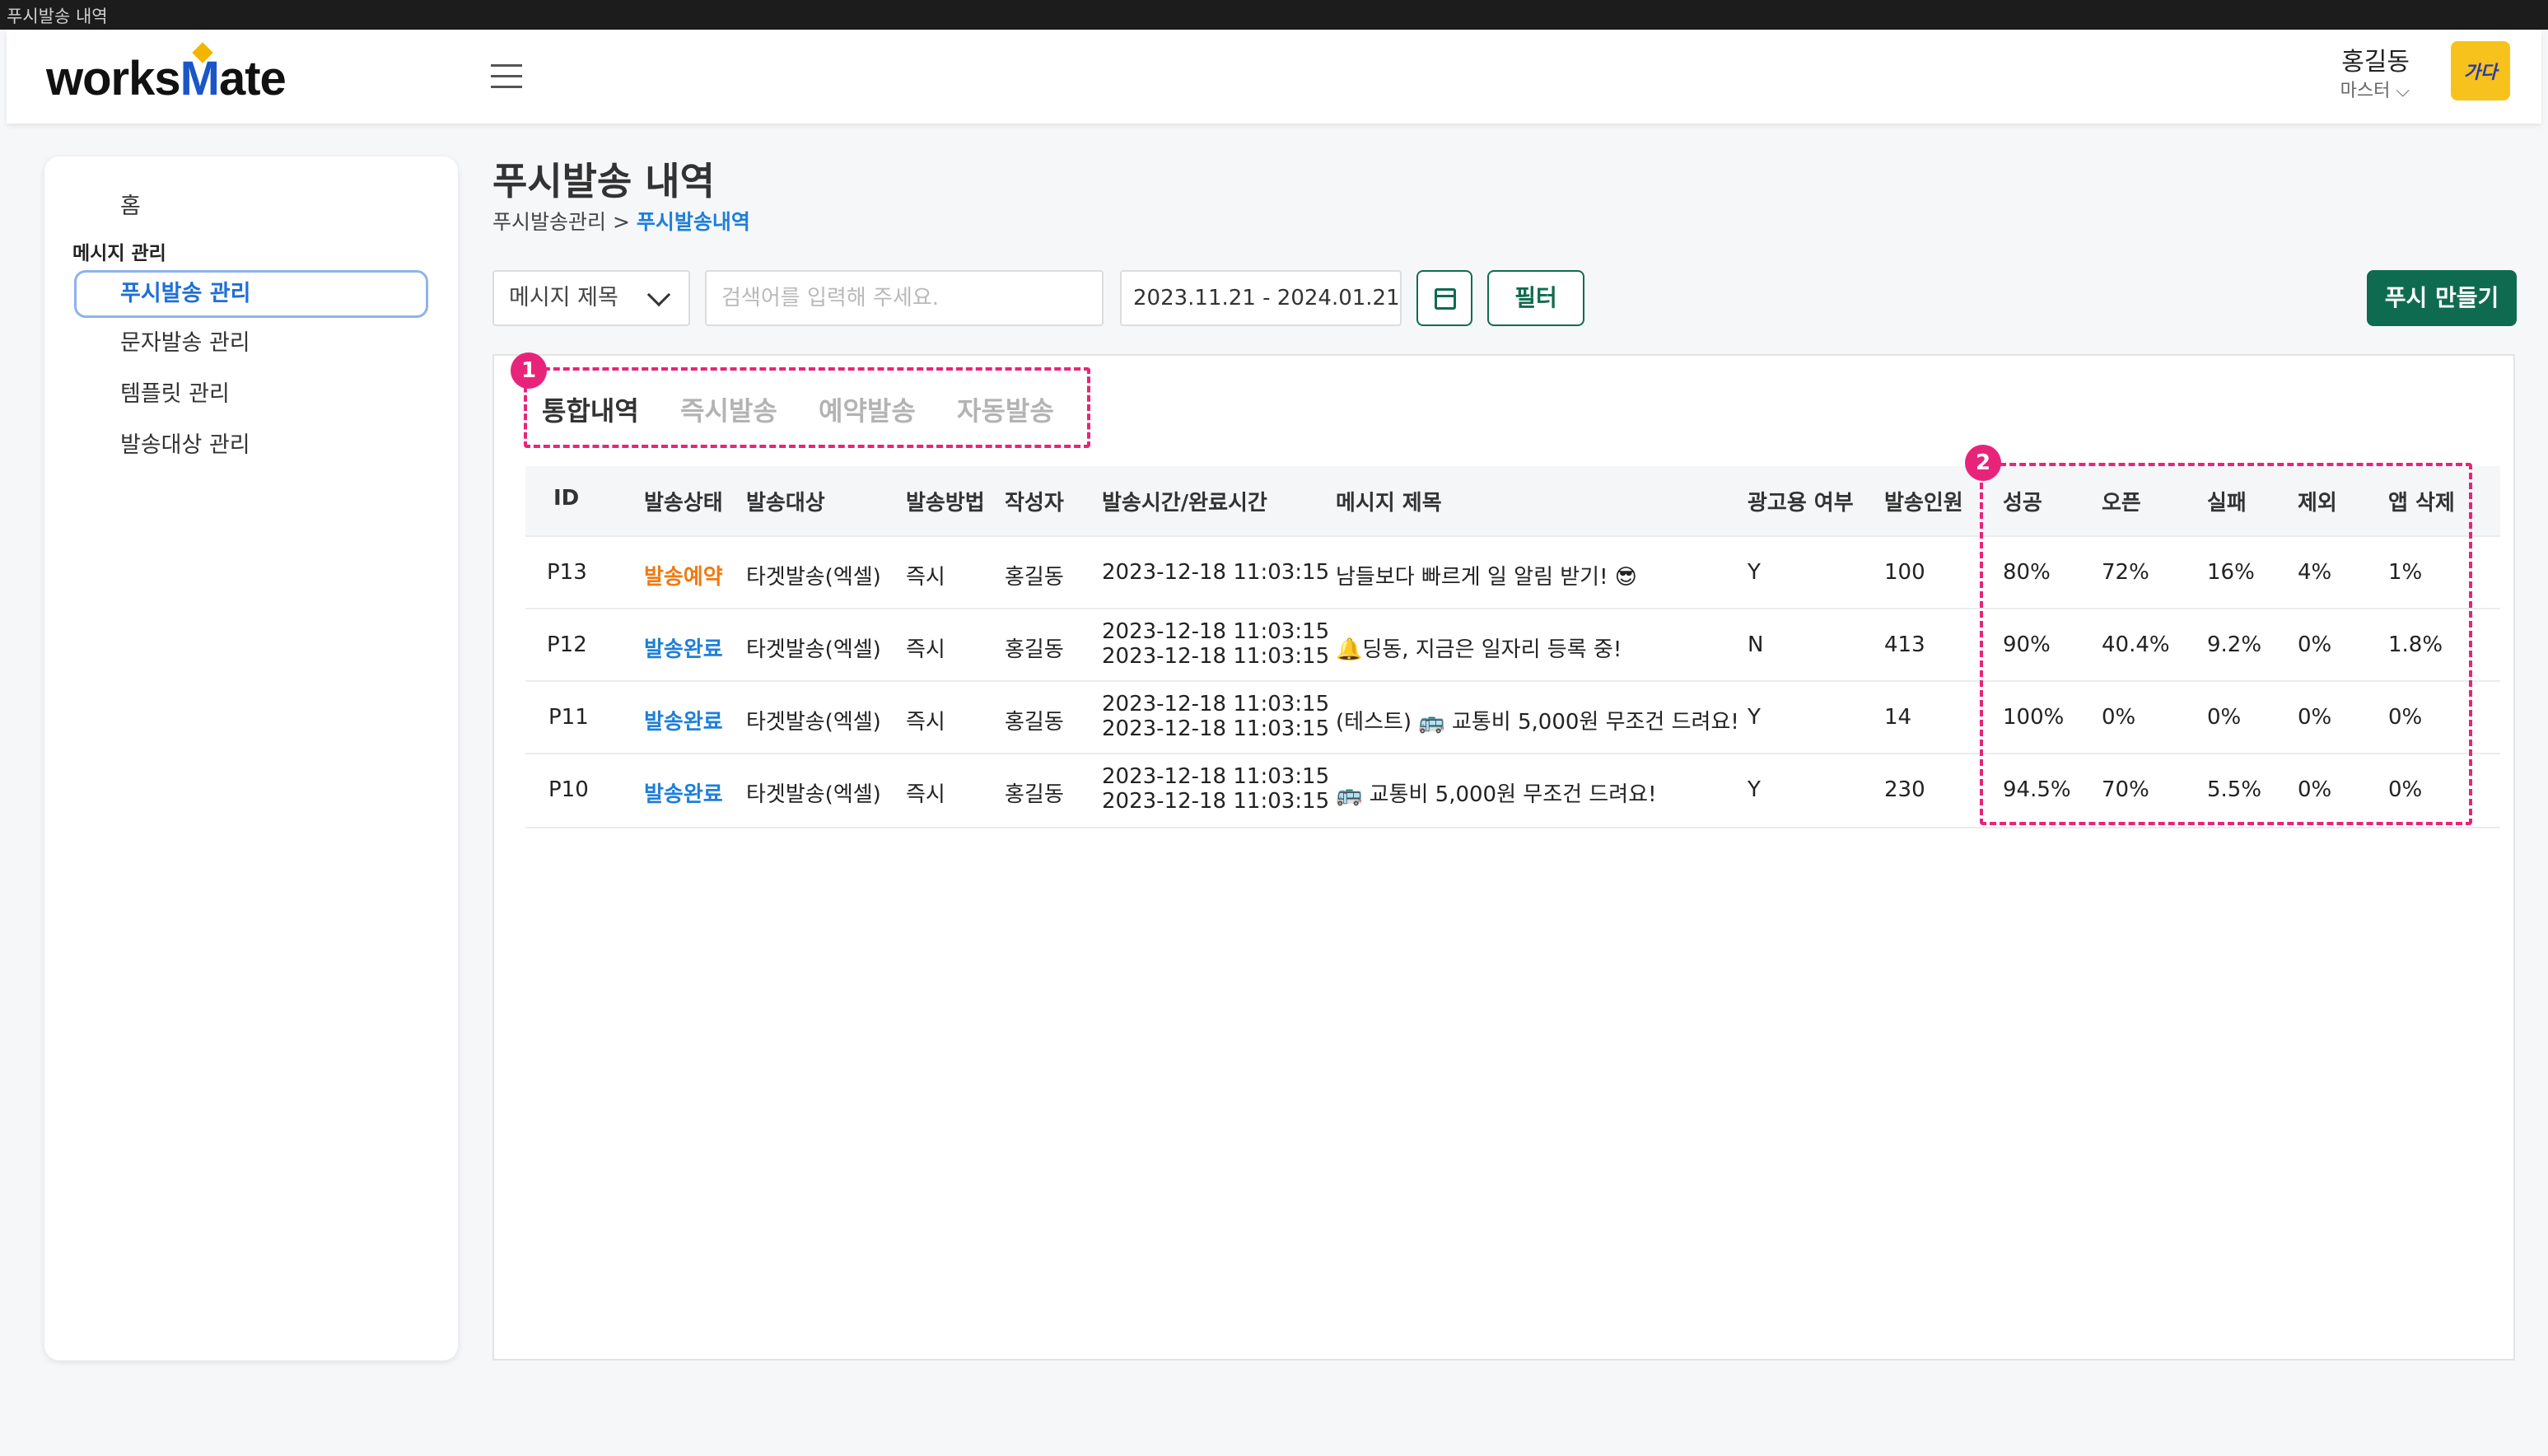  What do you see at coordinates (1537, 720) in the screenshot?
I see `cell-title: (테스트) 🚌 교통비 5,000원 무조건 드려요!` at bounding box center [1537, 720].